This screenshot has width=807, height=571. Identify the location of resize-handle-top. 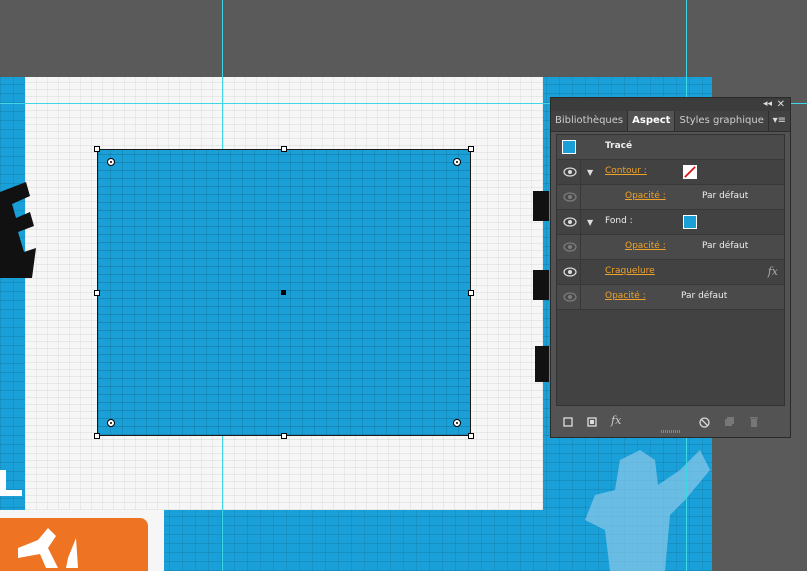
(284, 149).